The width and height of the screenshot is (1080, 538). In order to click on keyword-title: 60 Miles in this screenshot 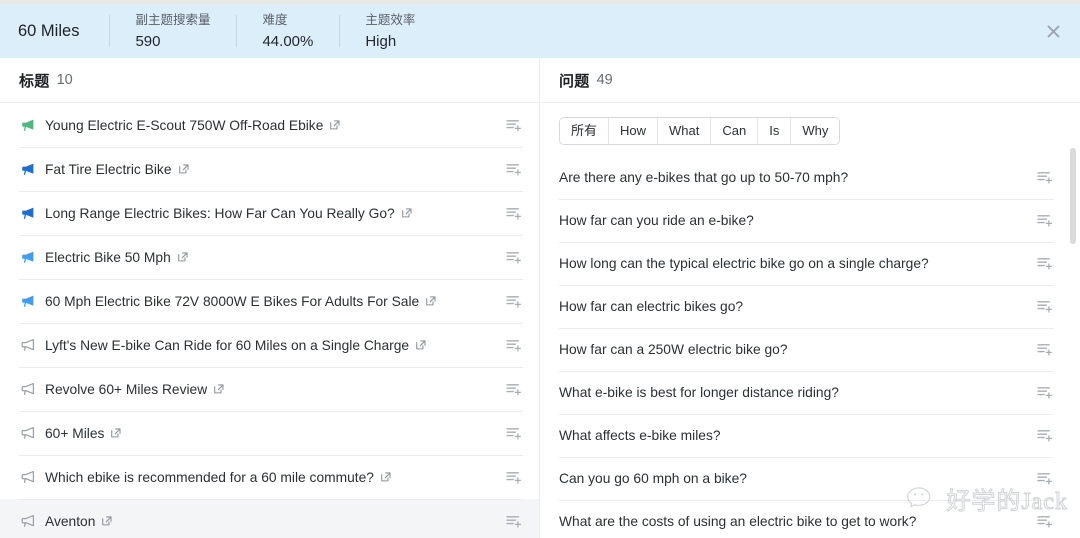, I will do `click(49, 30)`.